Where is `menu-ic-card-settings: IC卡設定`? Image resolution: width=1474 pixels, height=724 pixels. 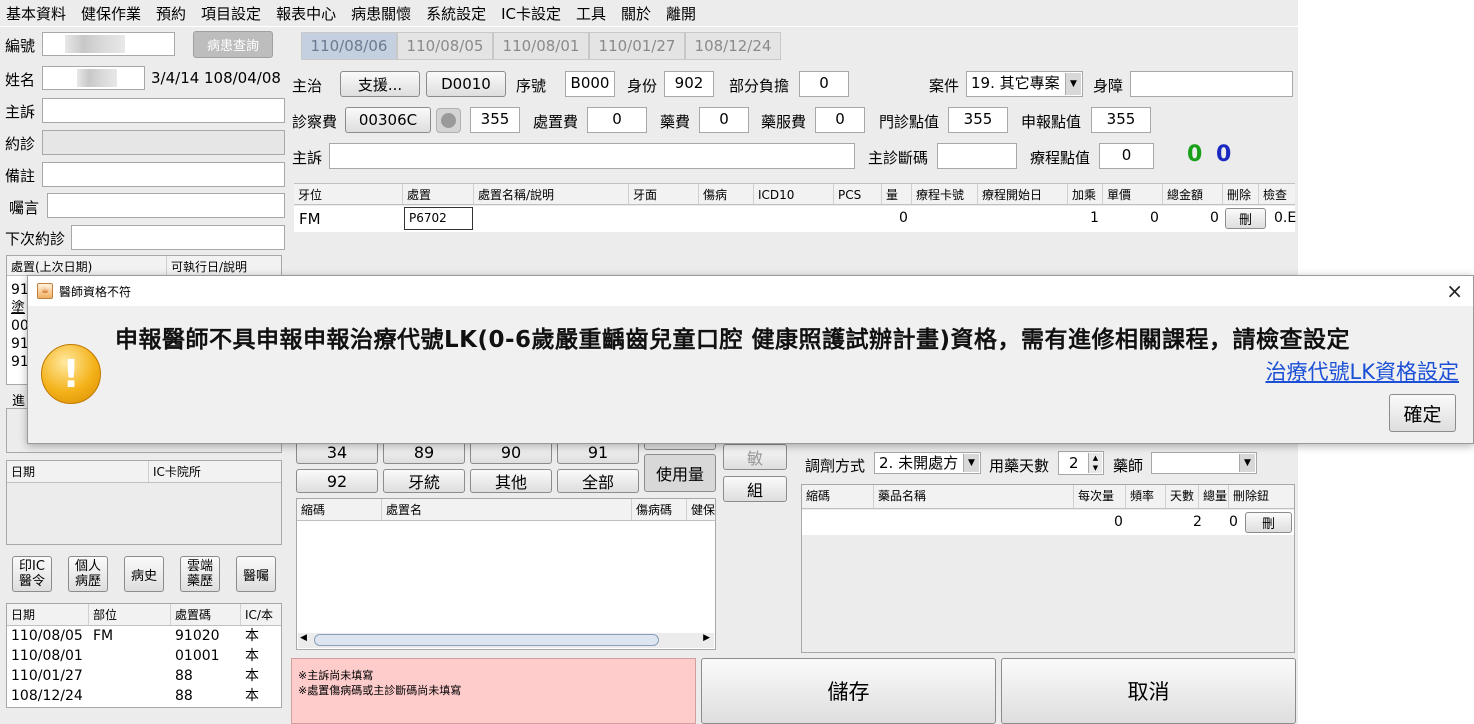
menu-ic-card-settings: IC卡設定 is located at coordinates (532, 13).